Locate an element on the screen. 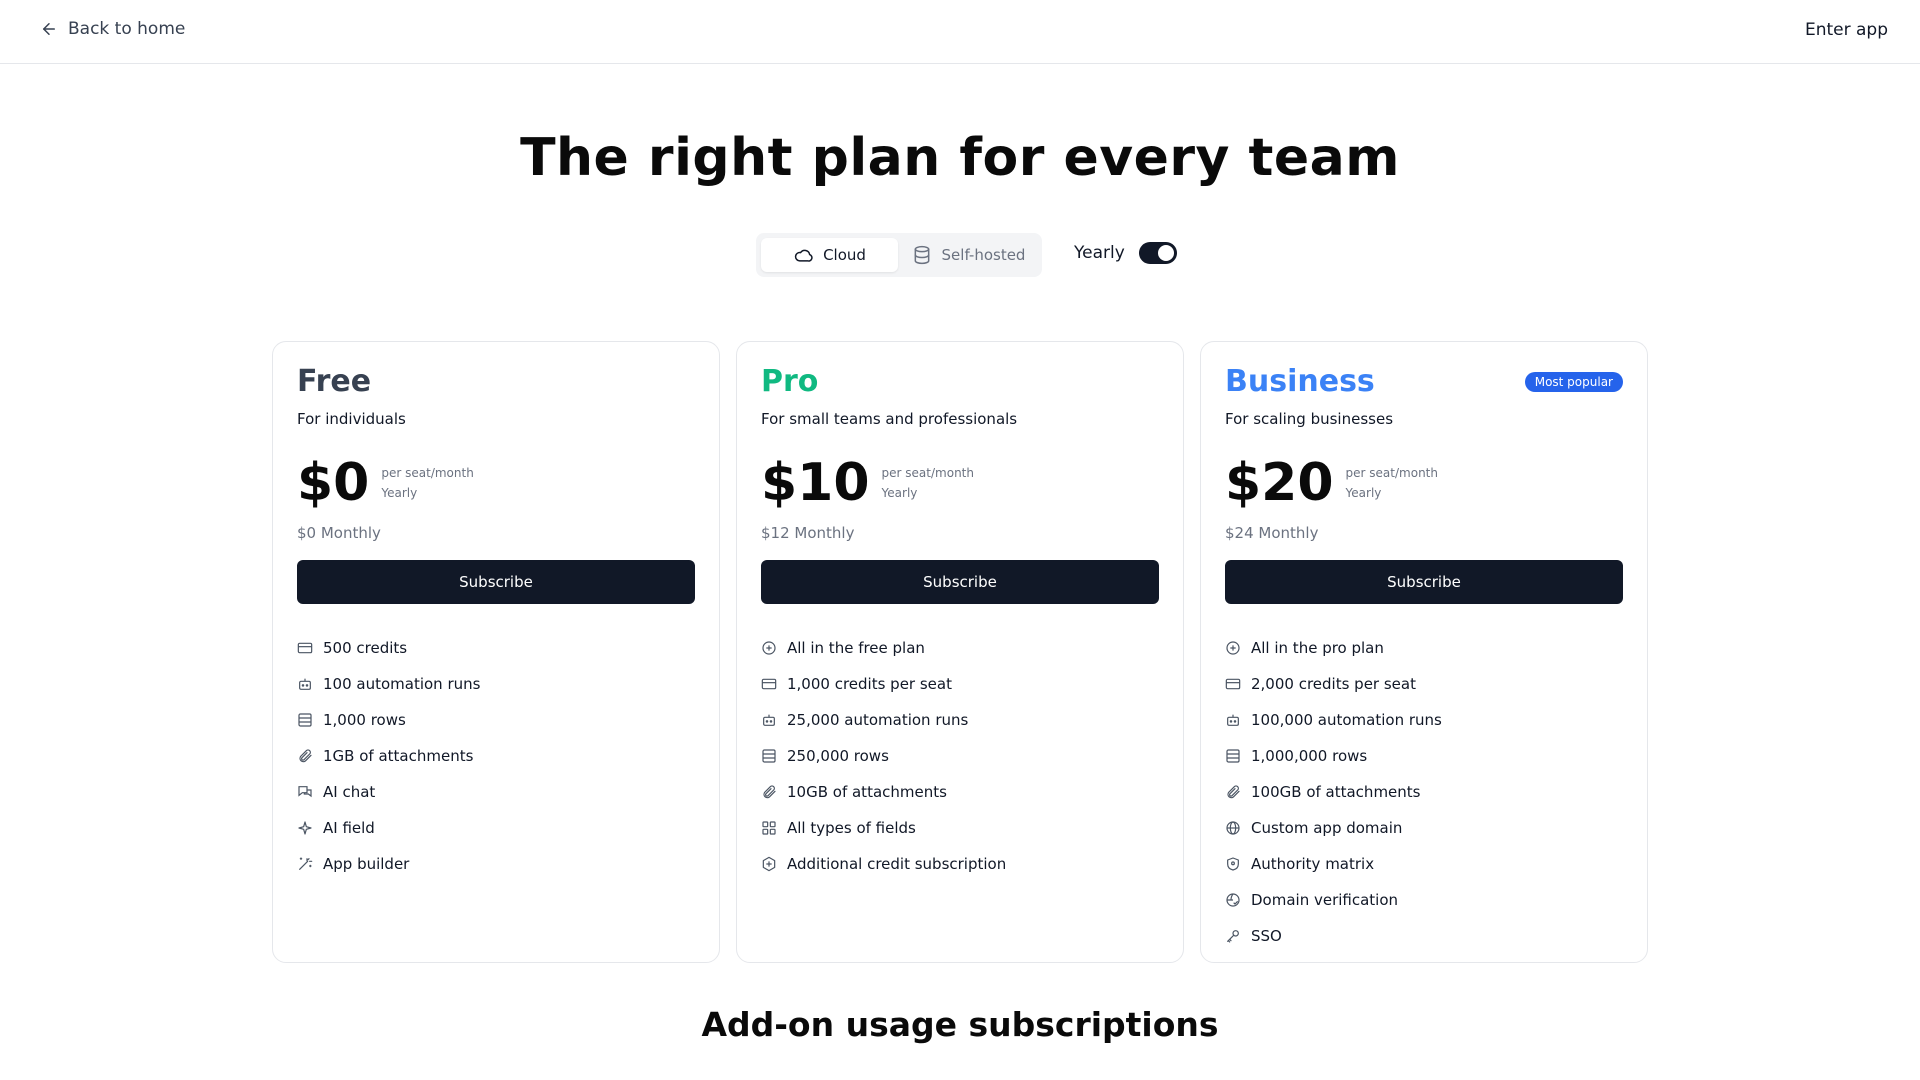 The width and height of the screenshot is (1920, 1080). list-item: SSO is located at coordinates (1424, 936).